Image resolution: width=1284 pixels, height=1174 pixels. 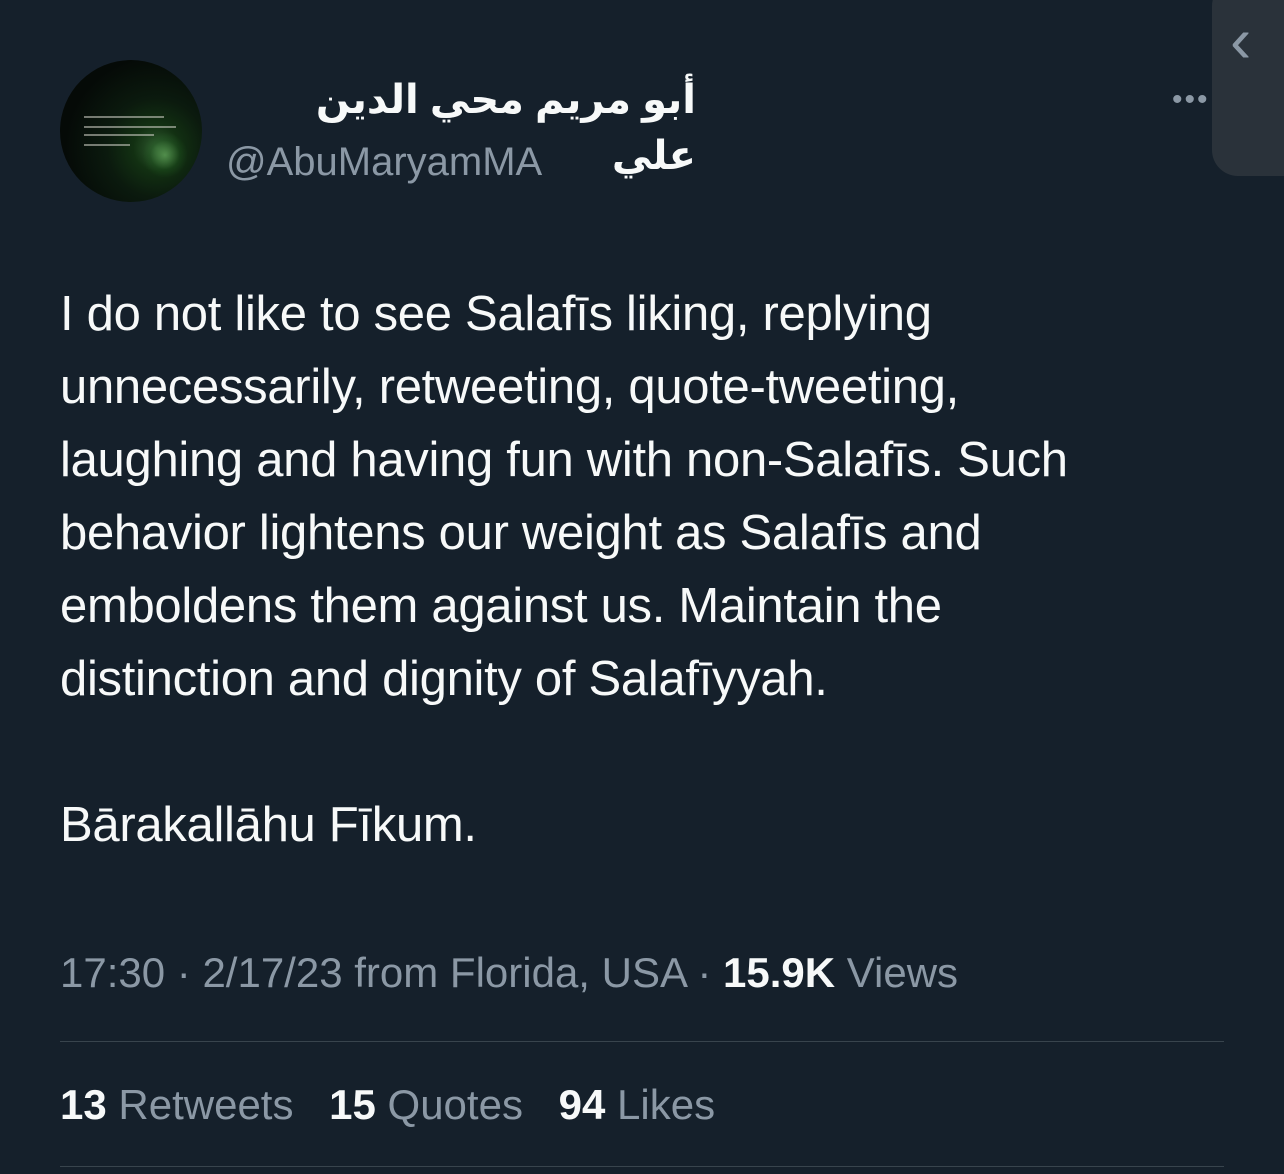 I want to click on chevron-left-icon: ‹, so click(x=1250, y=40).